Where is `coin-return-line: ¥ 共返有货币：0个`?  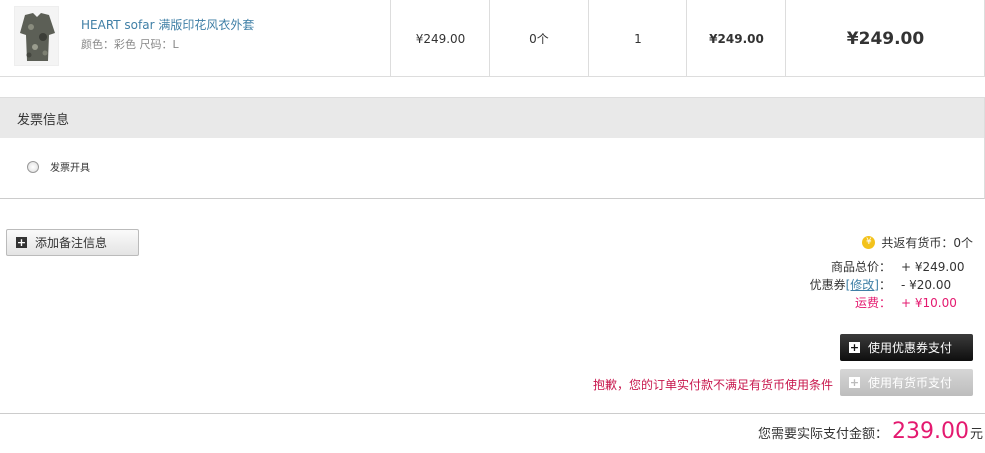
coin-return-line: ¥ 共返有货币：0个 is located at coordinates (891, 242).